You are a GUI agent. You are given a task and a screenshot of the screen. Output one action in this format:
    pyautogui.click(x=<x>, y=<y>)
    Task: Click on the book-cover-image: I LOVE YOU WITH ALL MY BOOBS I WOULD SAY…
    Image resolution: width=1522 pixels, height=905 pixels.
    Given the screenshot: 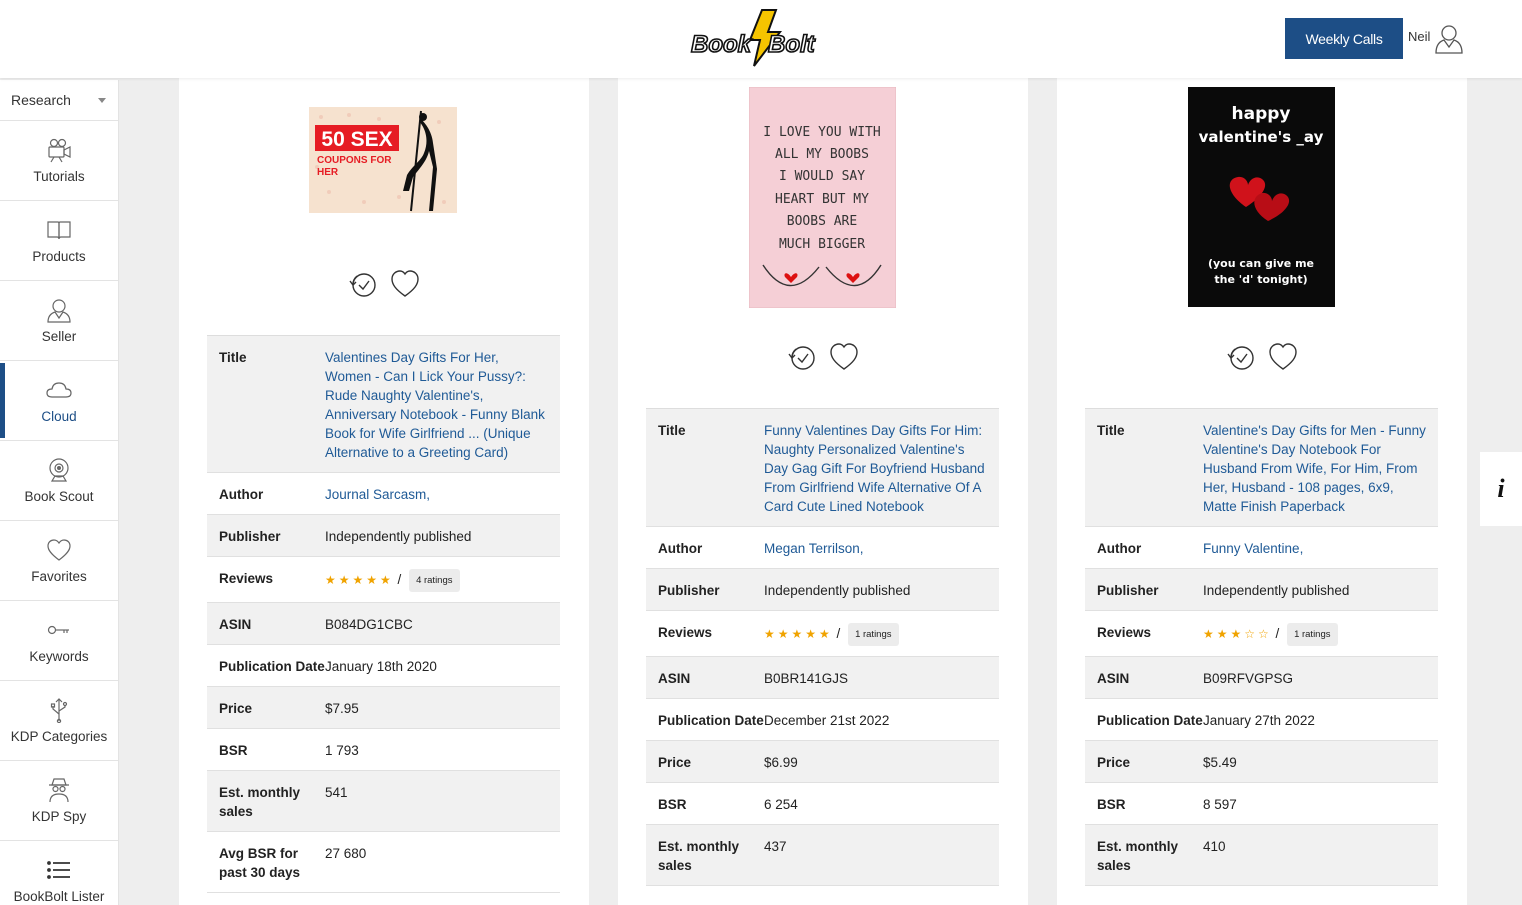 What is the action you would take?
    pyautogui.click(x=822, y=197)
    